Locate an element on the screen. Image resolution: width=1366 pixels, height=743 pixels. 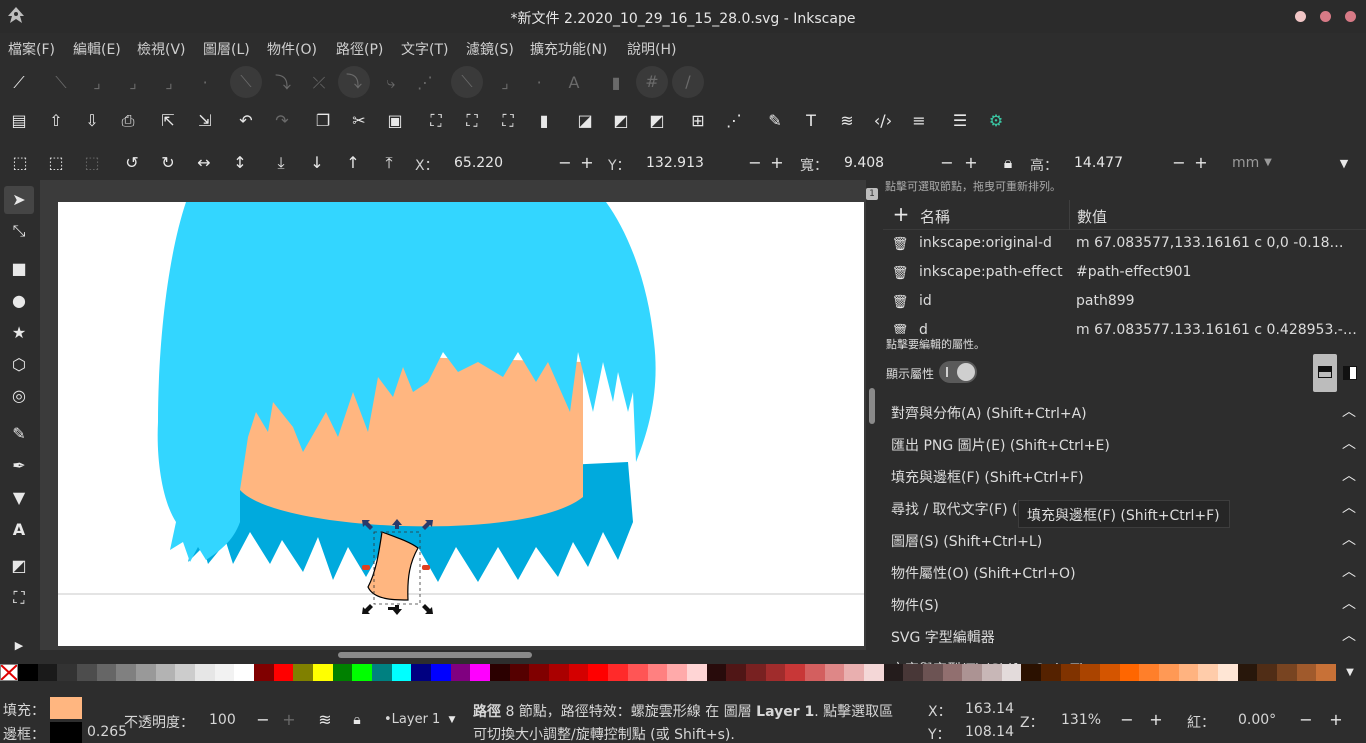
zoom-page-width-icon: ▮ is located at coordinates (544, 121).